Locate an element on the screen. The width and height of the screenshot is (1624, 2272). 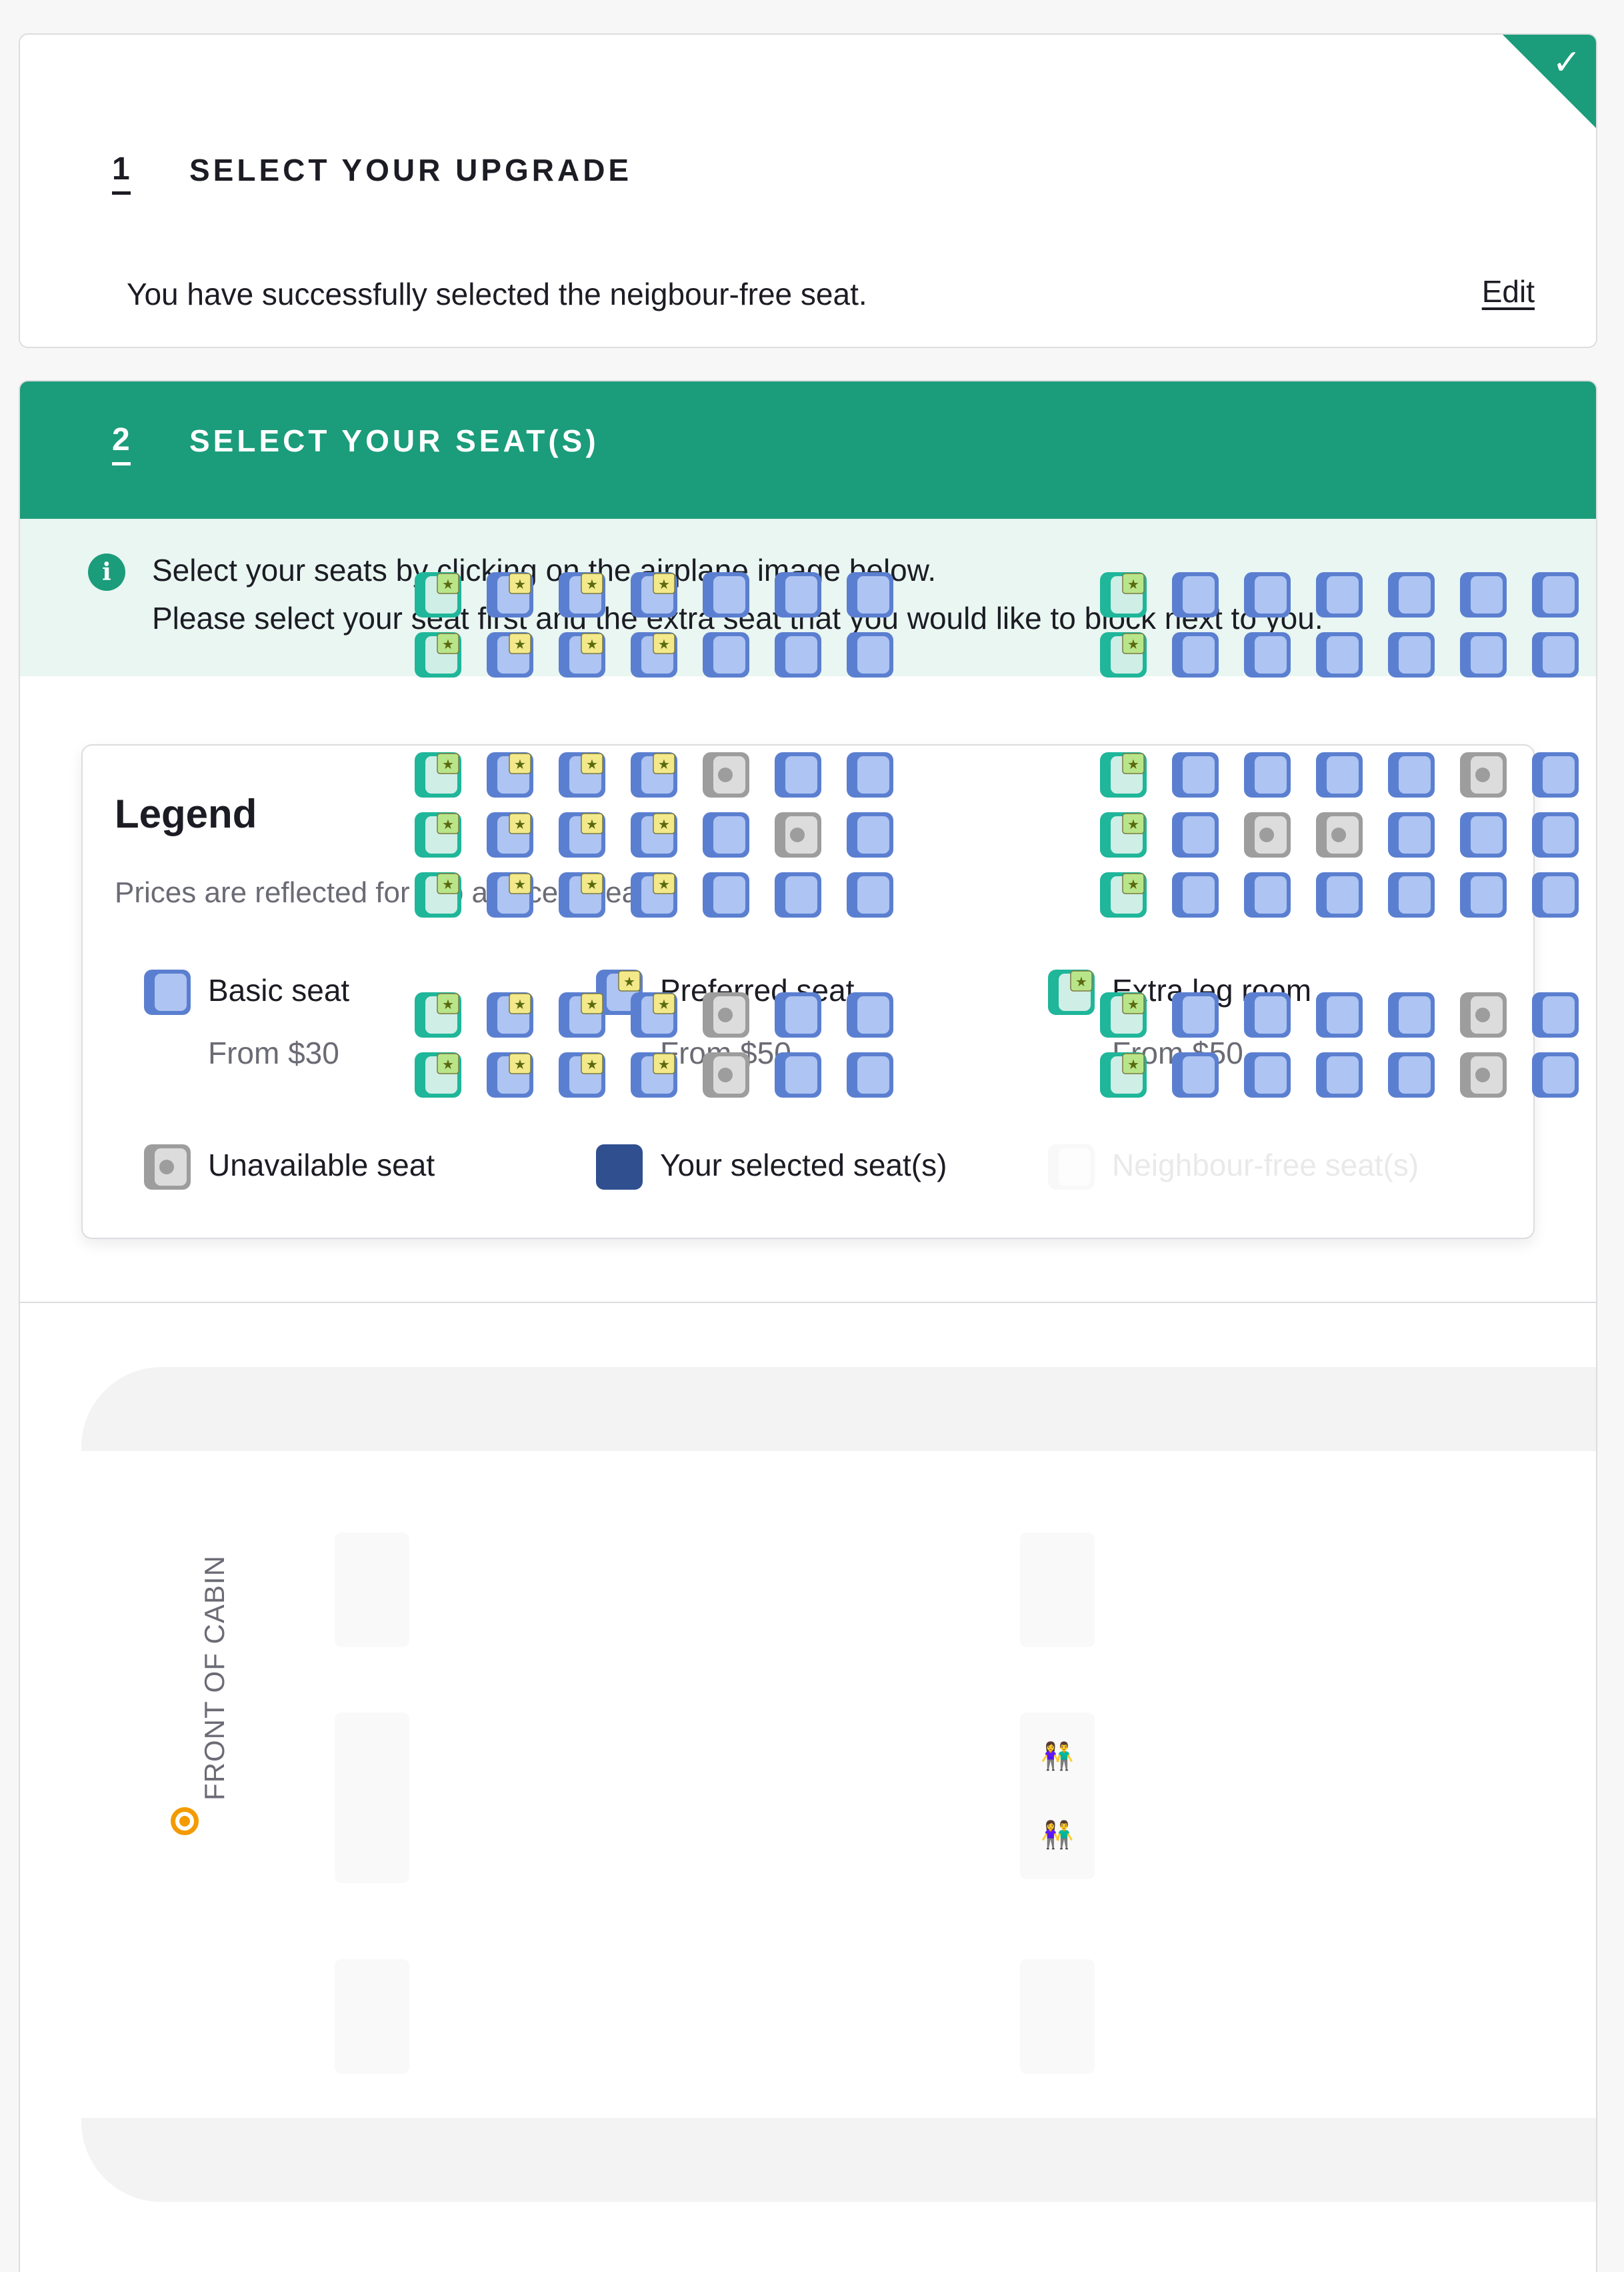
galley-block is located at coordinates (1057, 2016).